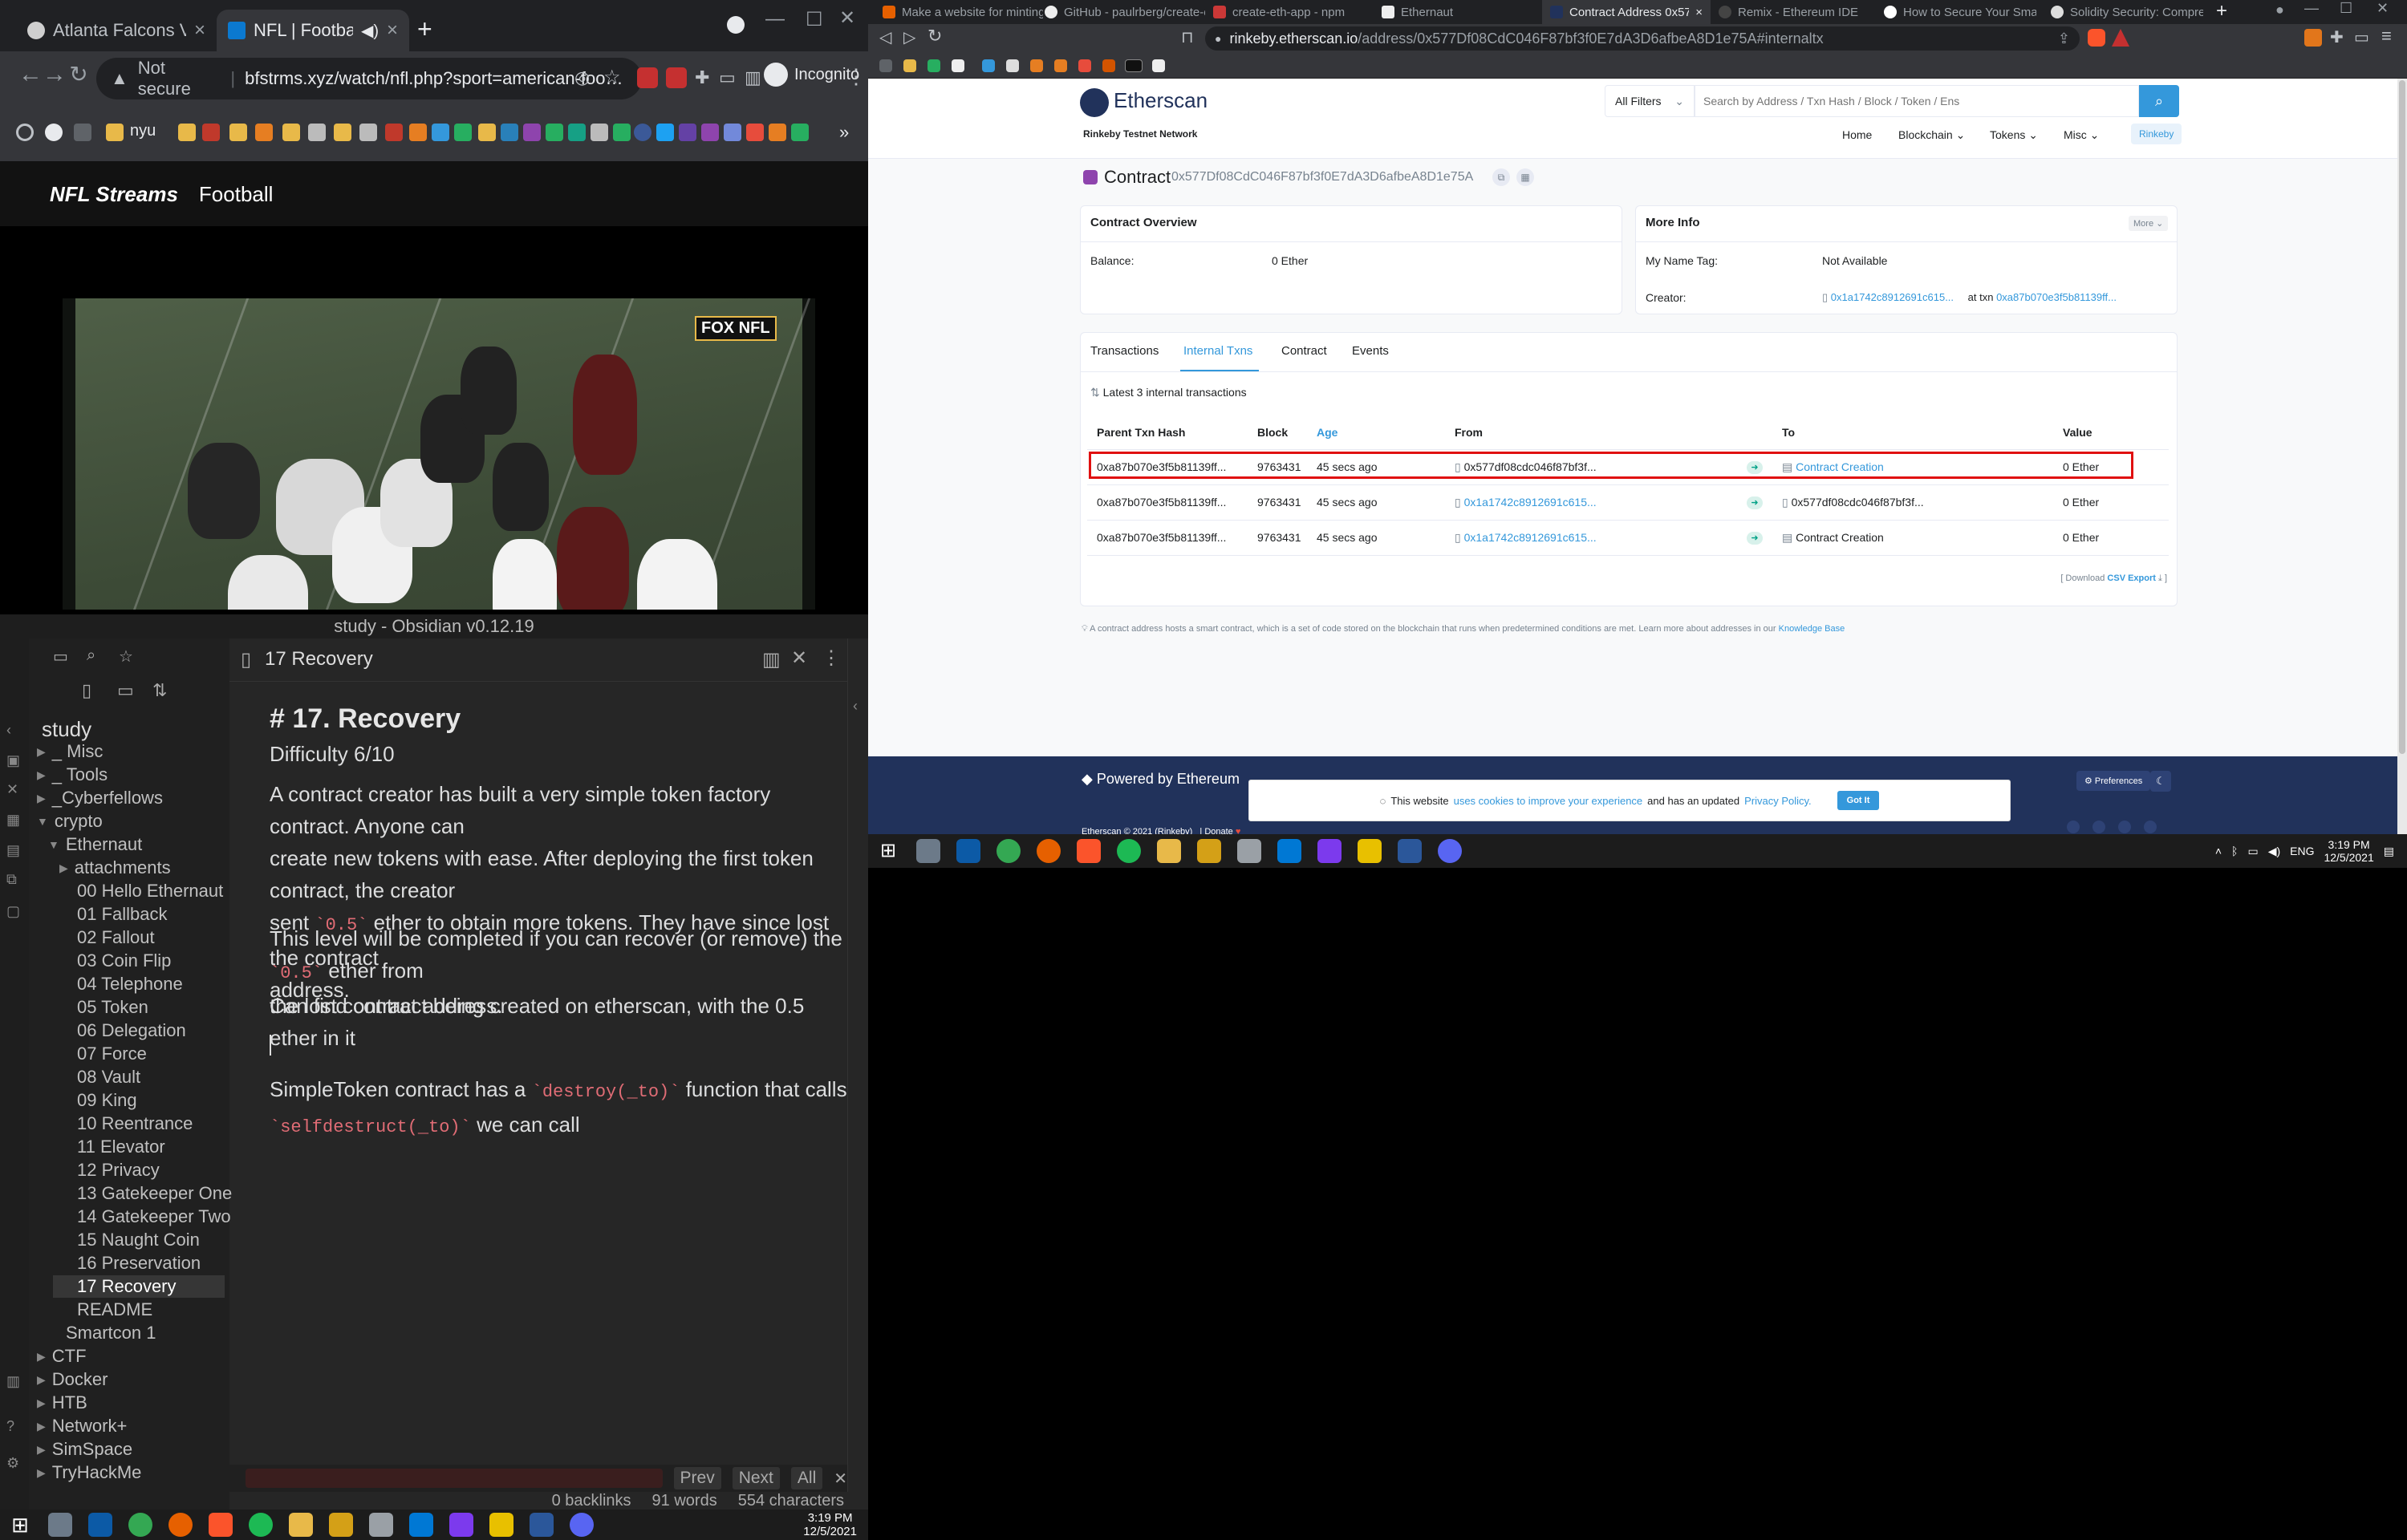 This screenshot has width=2407, height=1540. What do you see at coordinates (1187, 37) in the screenshot?
I see `bookmark-page-icon: ⊓` at bounding box center [1187, 37].